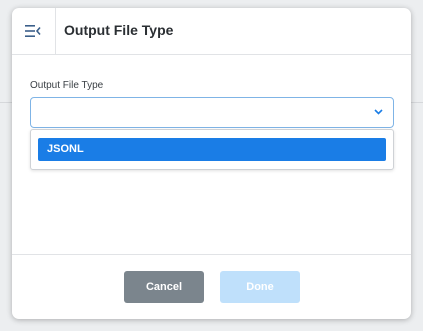 This screenshot has width=423, height=331. Describe the element at coordinates (260, 287) in the screenshot. I see `done-button: Done` at that location.